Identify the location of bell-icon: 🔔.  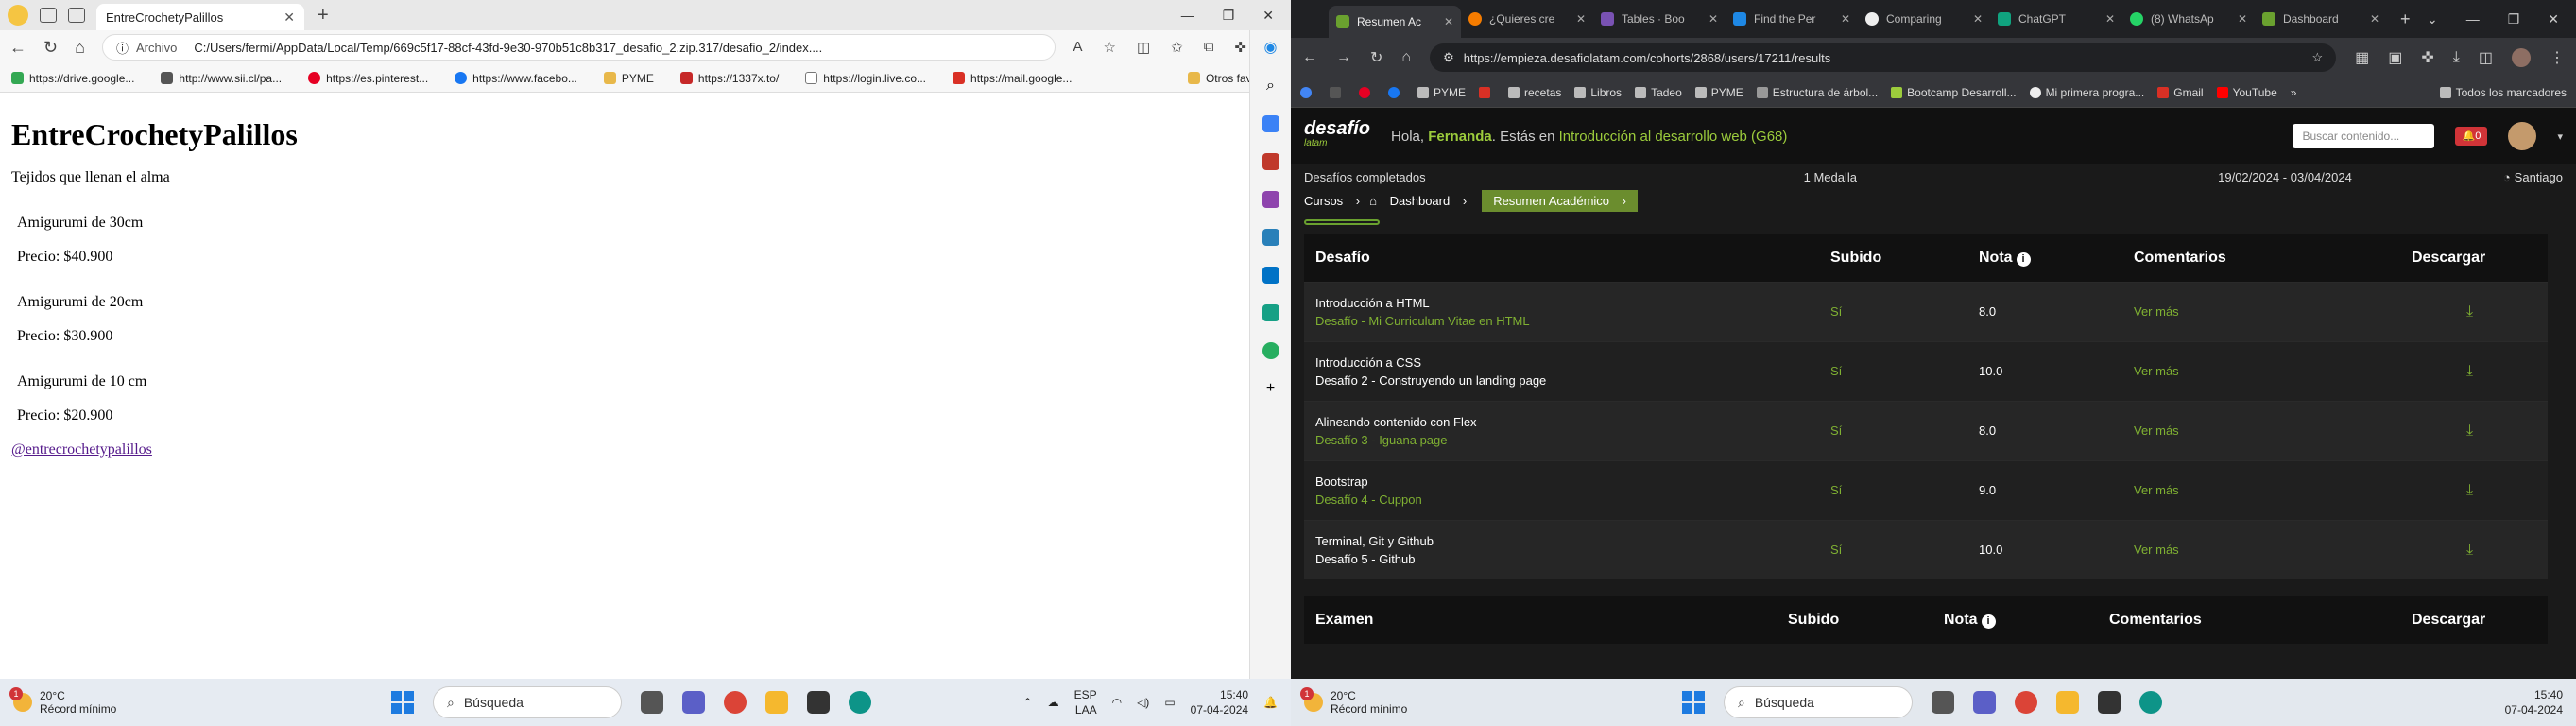
(1270, 703).